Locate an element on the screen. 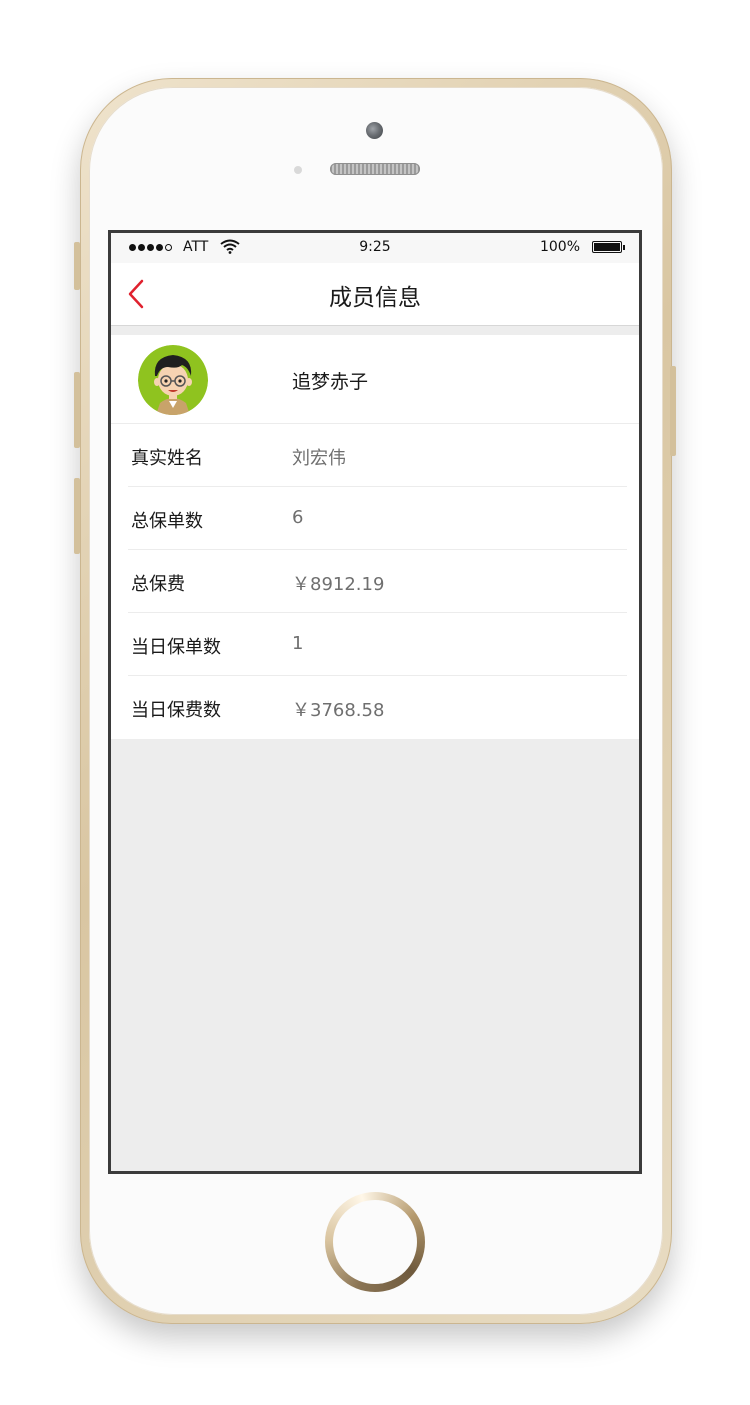  profile-row: 追梦赤子 is located at coordinates (375, 379).